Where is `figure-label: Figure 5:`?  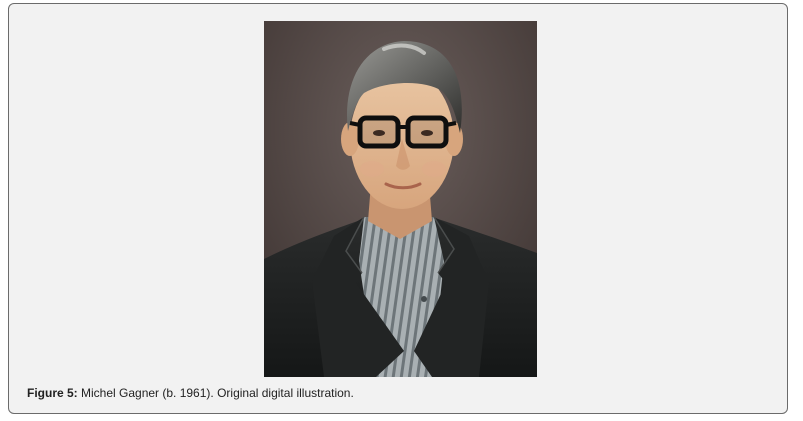
figure-label: Figure 5: is located at coordinates (52, 393).